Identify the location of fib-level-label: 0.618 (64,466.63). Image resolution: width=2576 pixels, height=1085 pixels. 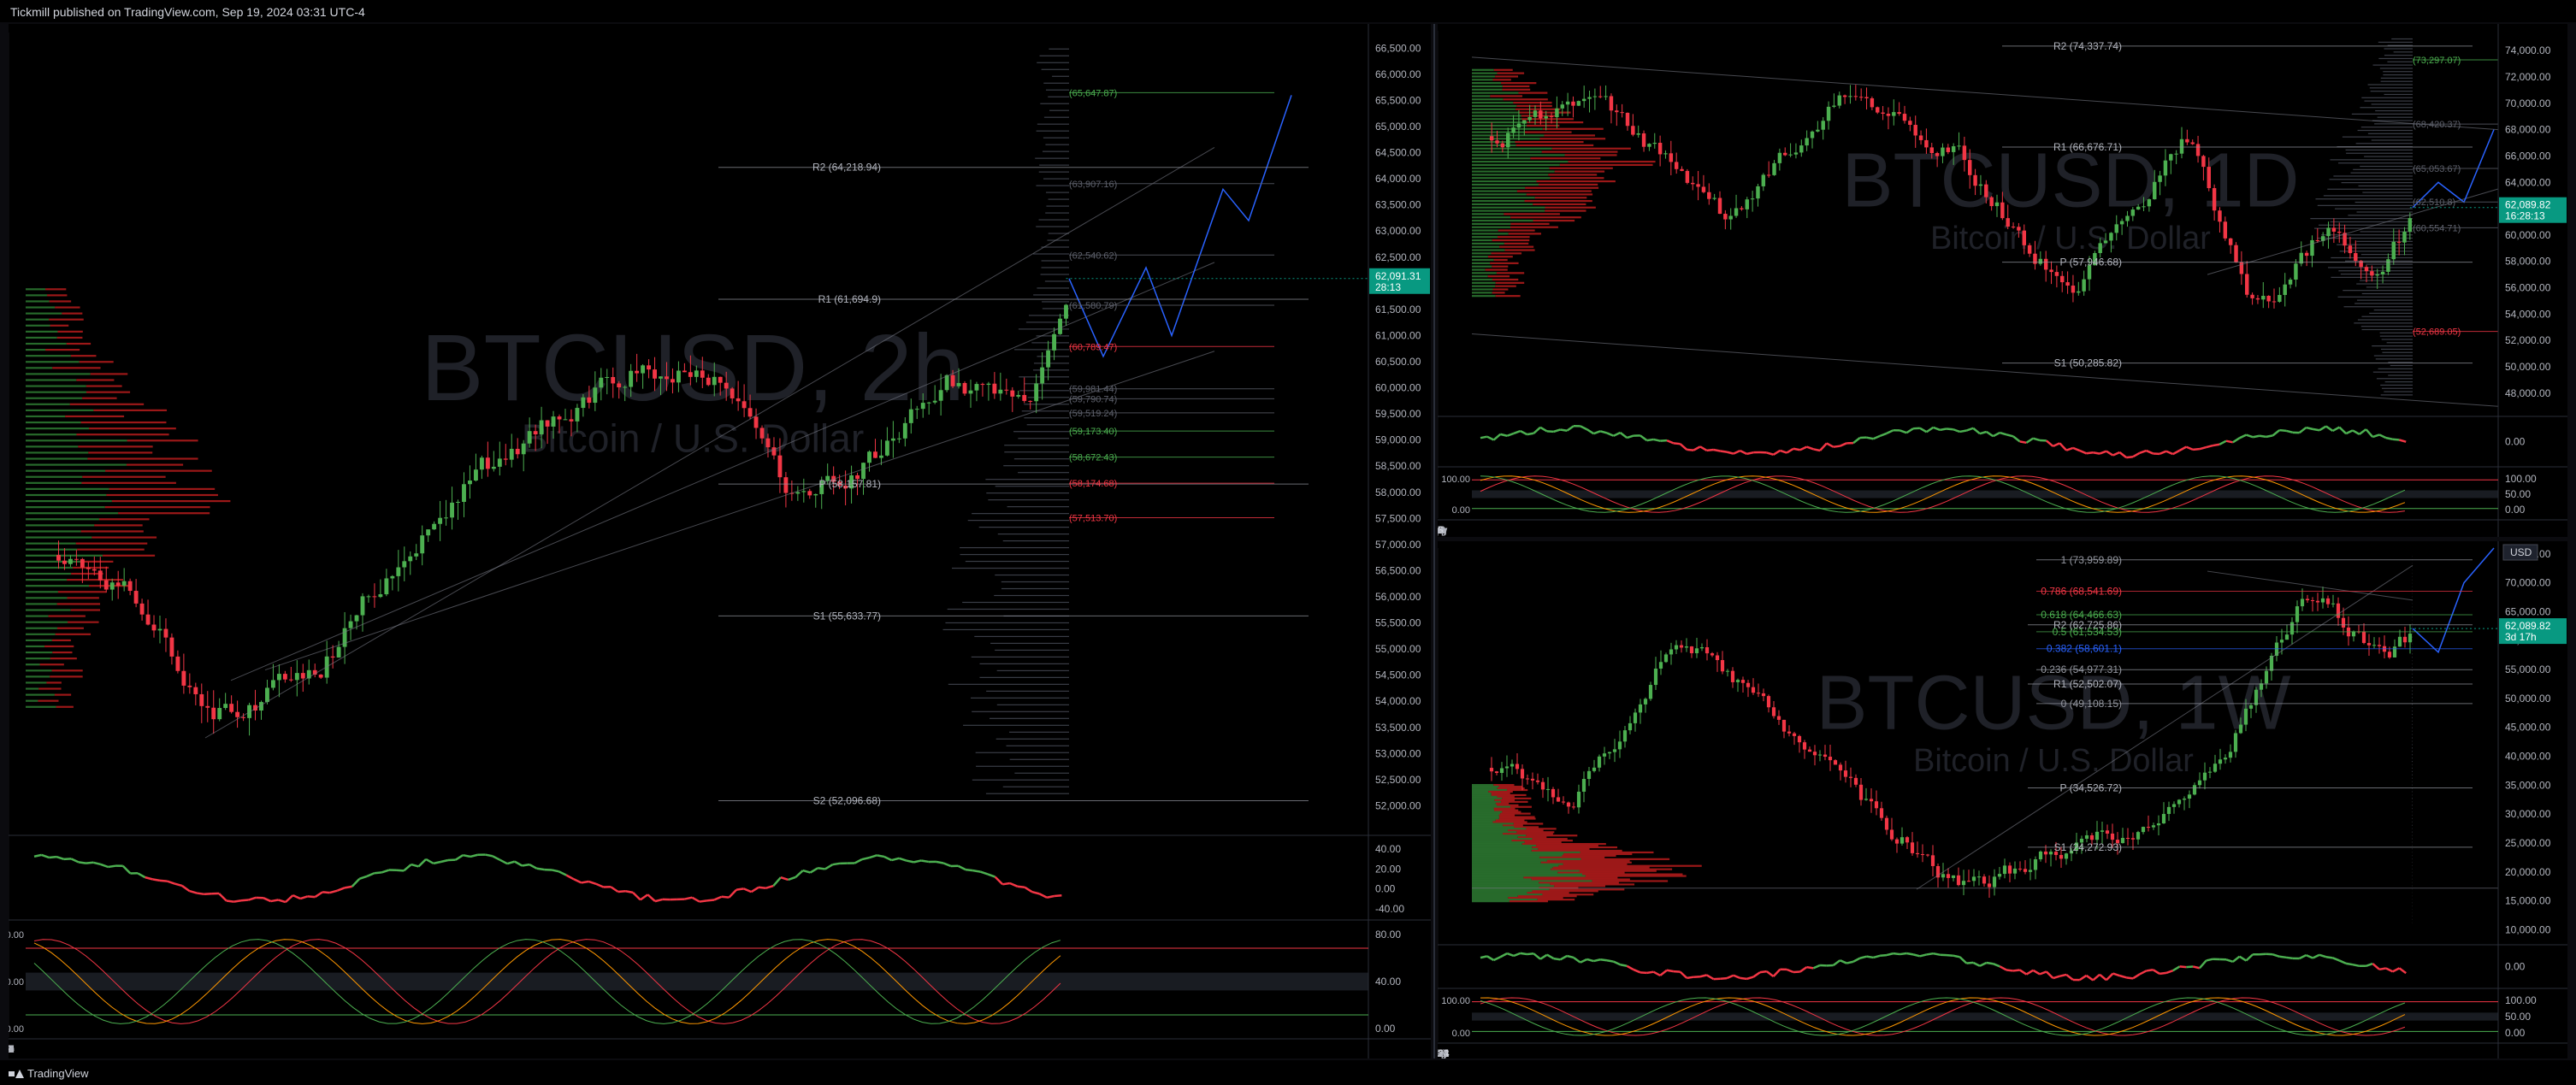
(2081, 615).